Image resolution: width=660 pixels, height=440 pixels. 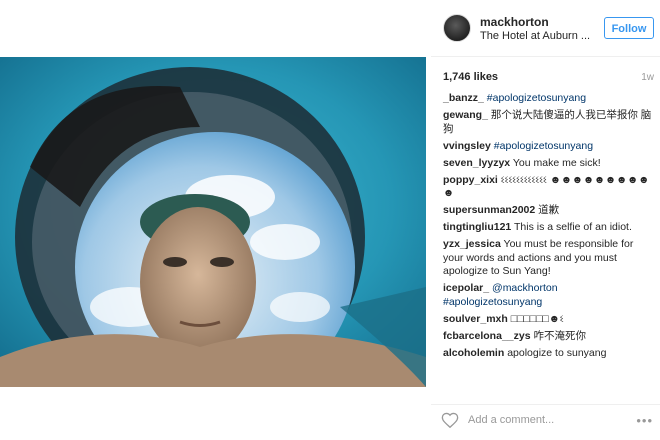 I want to click on comment-text: 道歉, so click(x=549, y=210).